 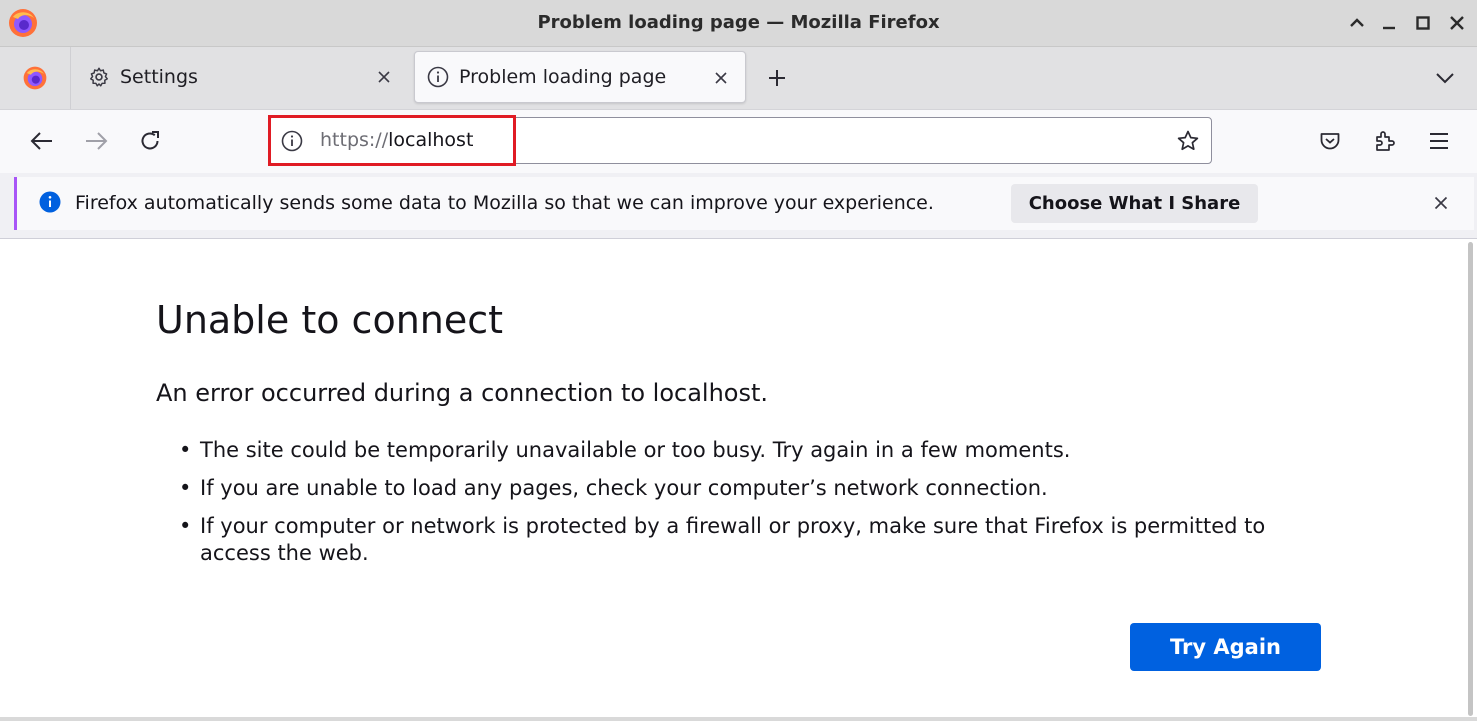 I want to click on url-host: localhost, so click(x=431, y=140).